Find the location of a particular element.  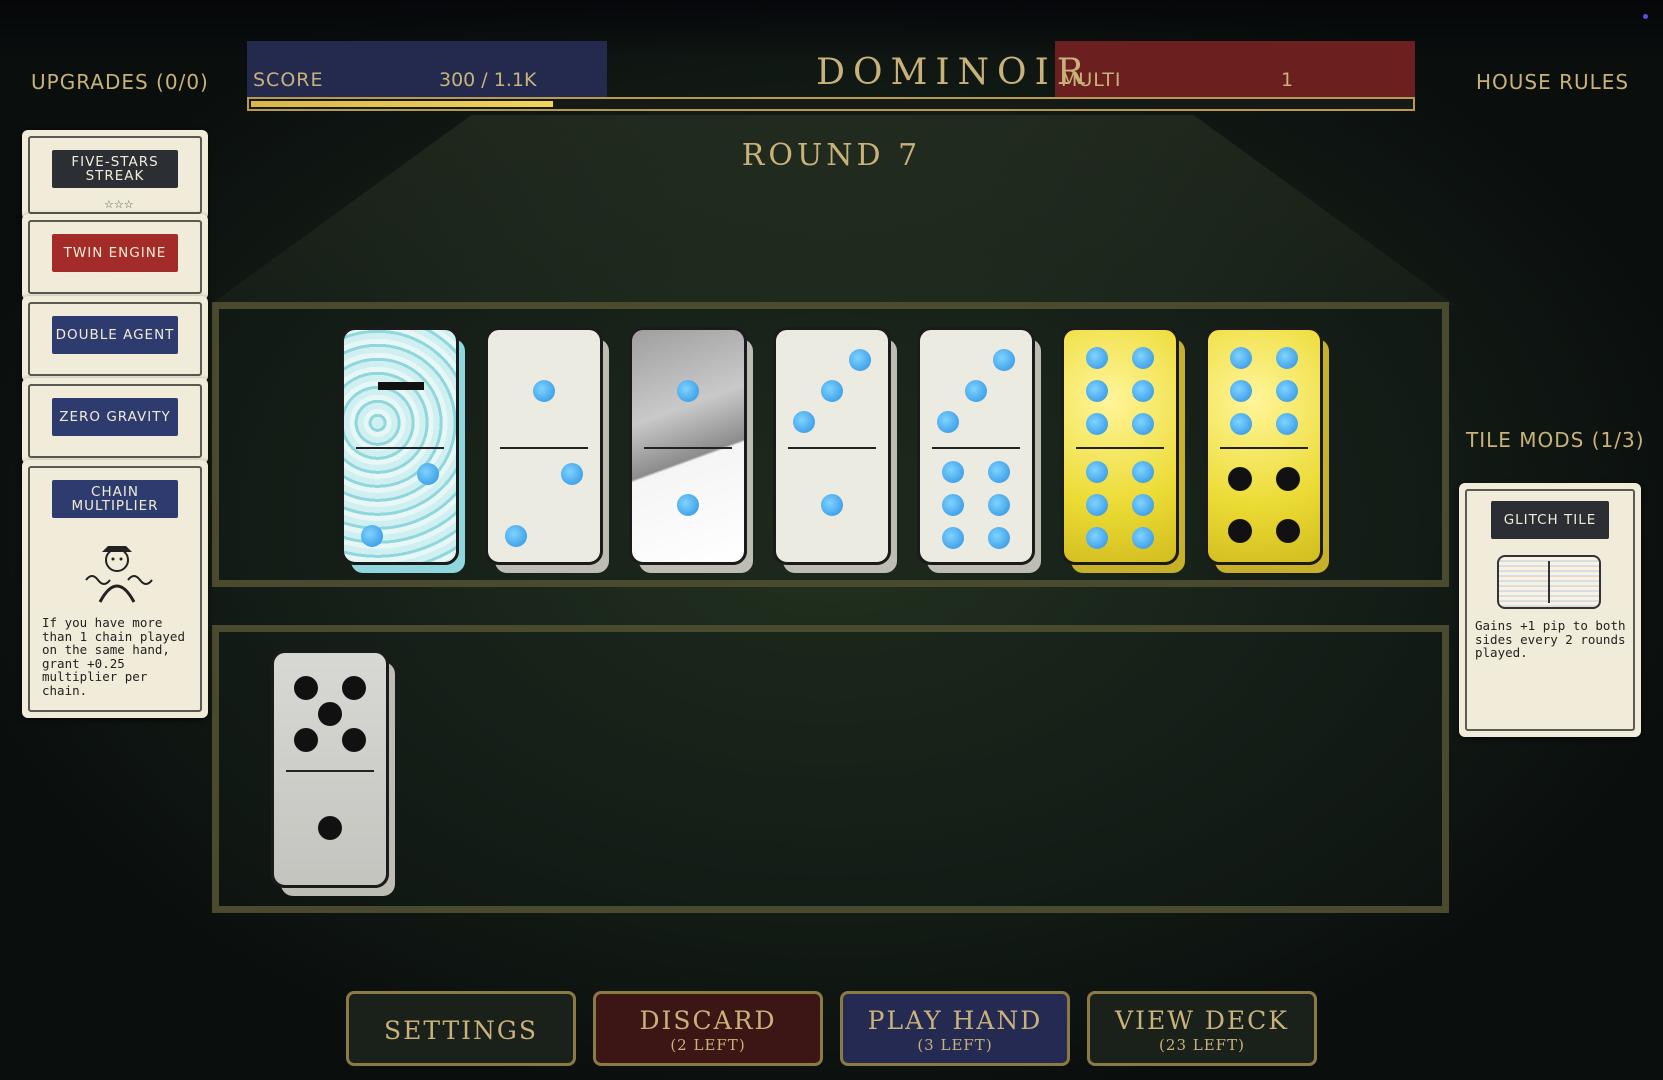

game-title: DOMINOIR is located at coordinates (954, 72).